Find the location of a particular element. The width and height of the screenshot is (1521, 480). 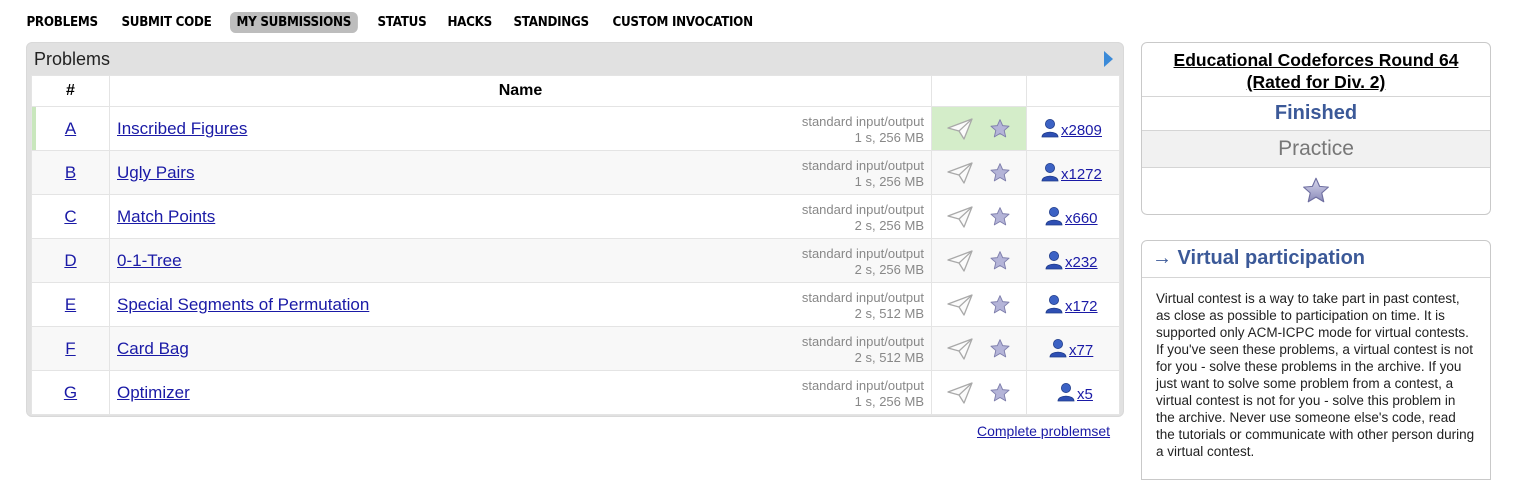

solvers-link: x660 is located at coordinates (1071, 218).